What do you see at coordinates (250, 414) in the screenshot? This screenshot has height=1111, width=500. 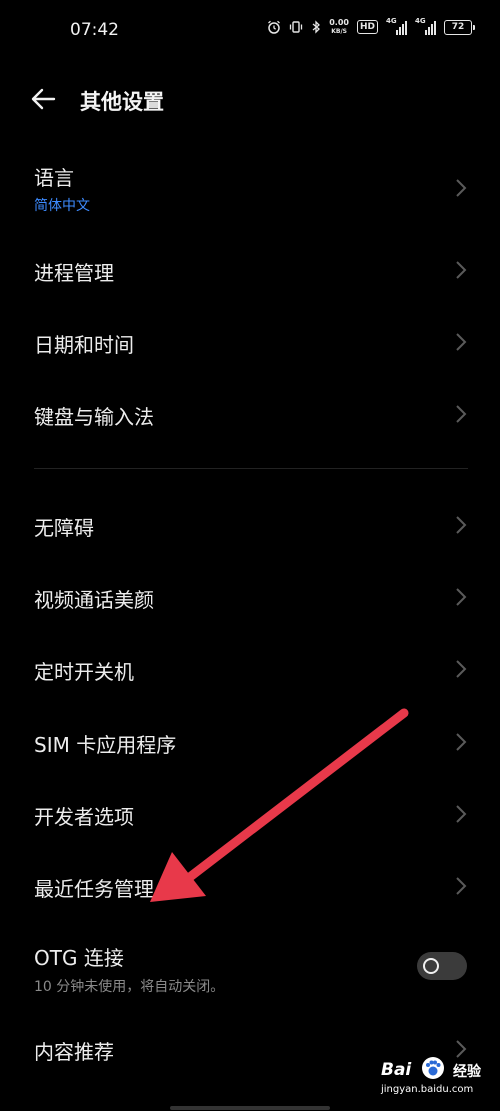 I see `settings-item-keyboard-input: 键盘与输入法` at bounding box center [250, 414].